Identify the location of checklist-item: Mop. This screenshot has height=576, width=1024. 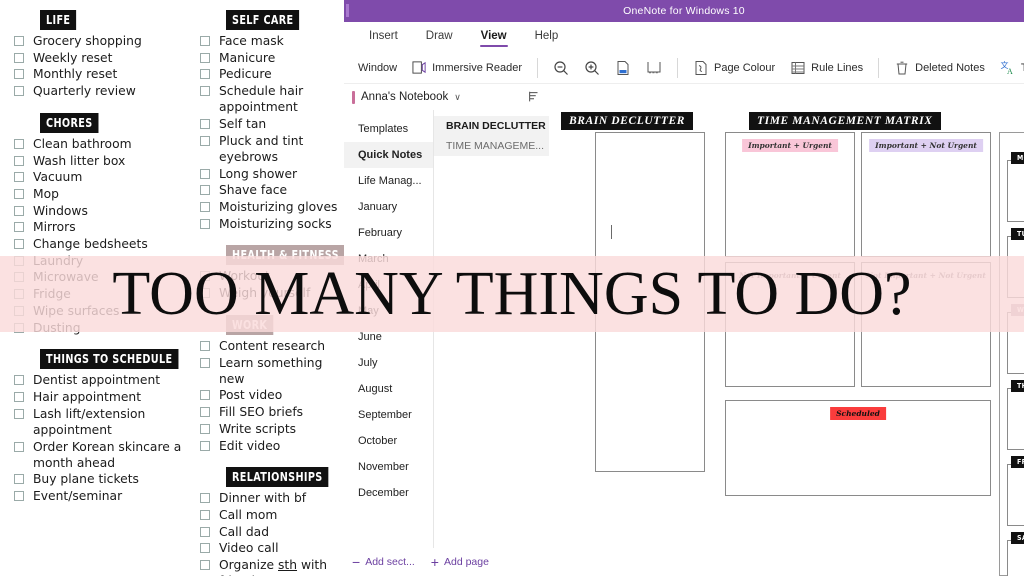
(99, 194).